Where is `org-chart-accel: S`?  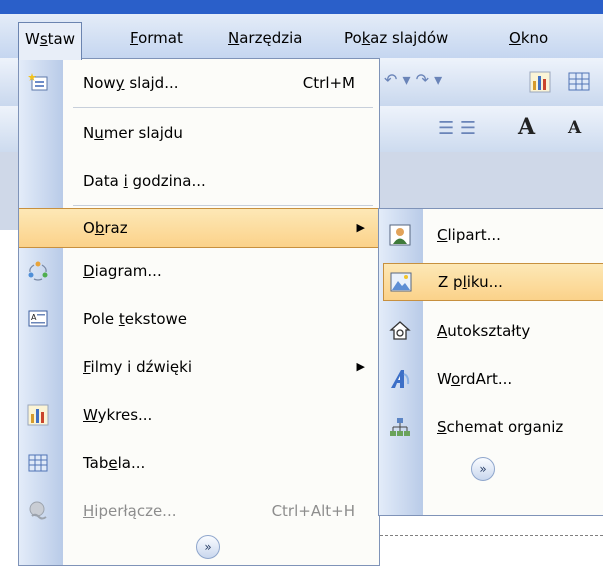
org-chart-accel: S is located at coordinates (442, 427).